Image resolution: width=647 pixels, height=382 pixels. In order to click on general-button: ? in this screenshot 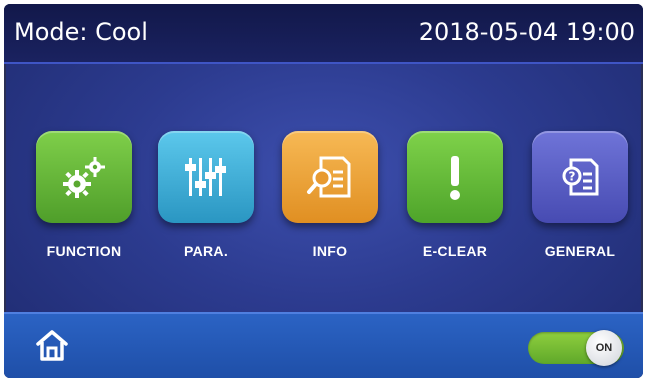, I will do `click(580, 177)`.